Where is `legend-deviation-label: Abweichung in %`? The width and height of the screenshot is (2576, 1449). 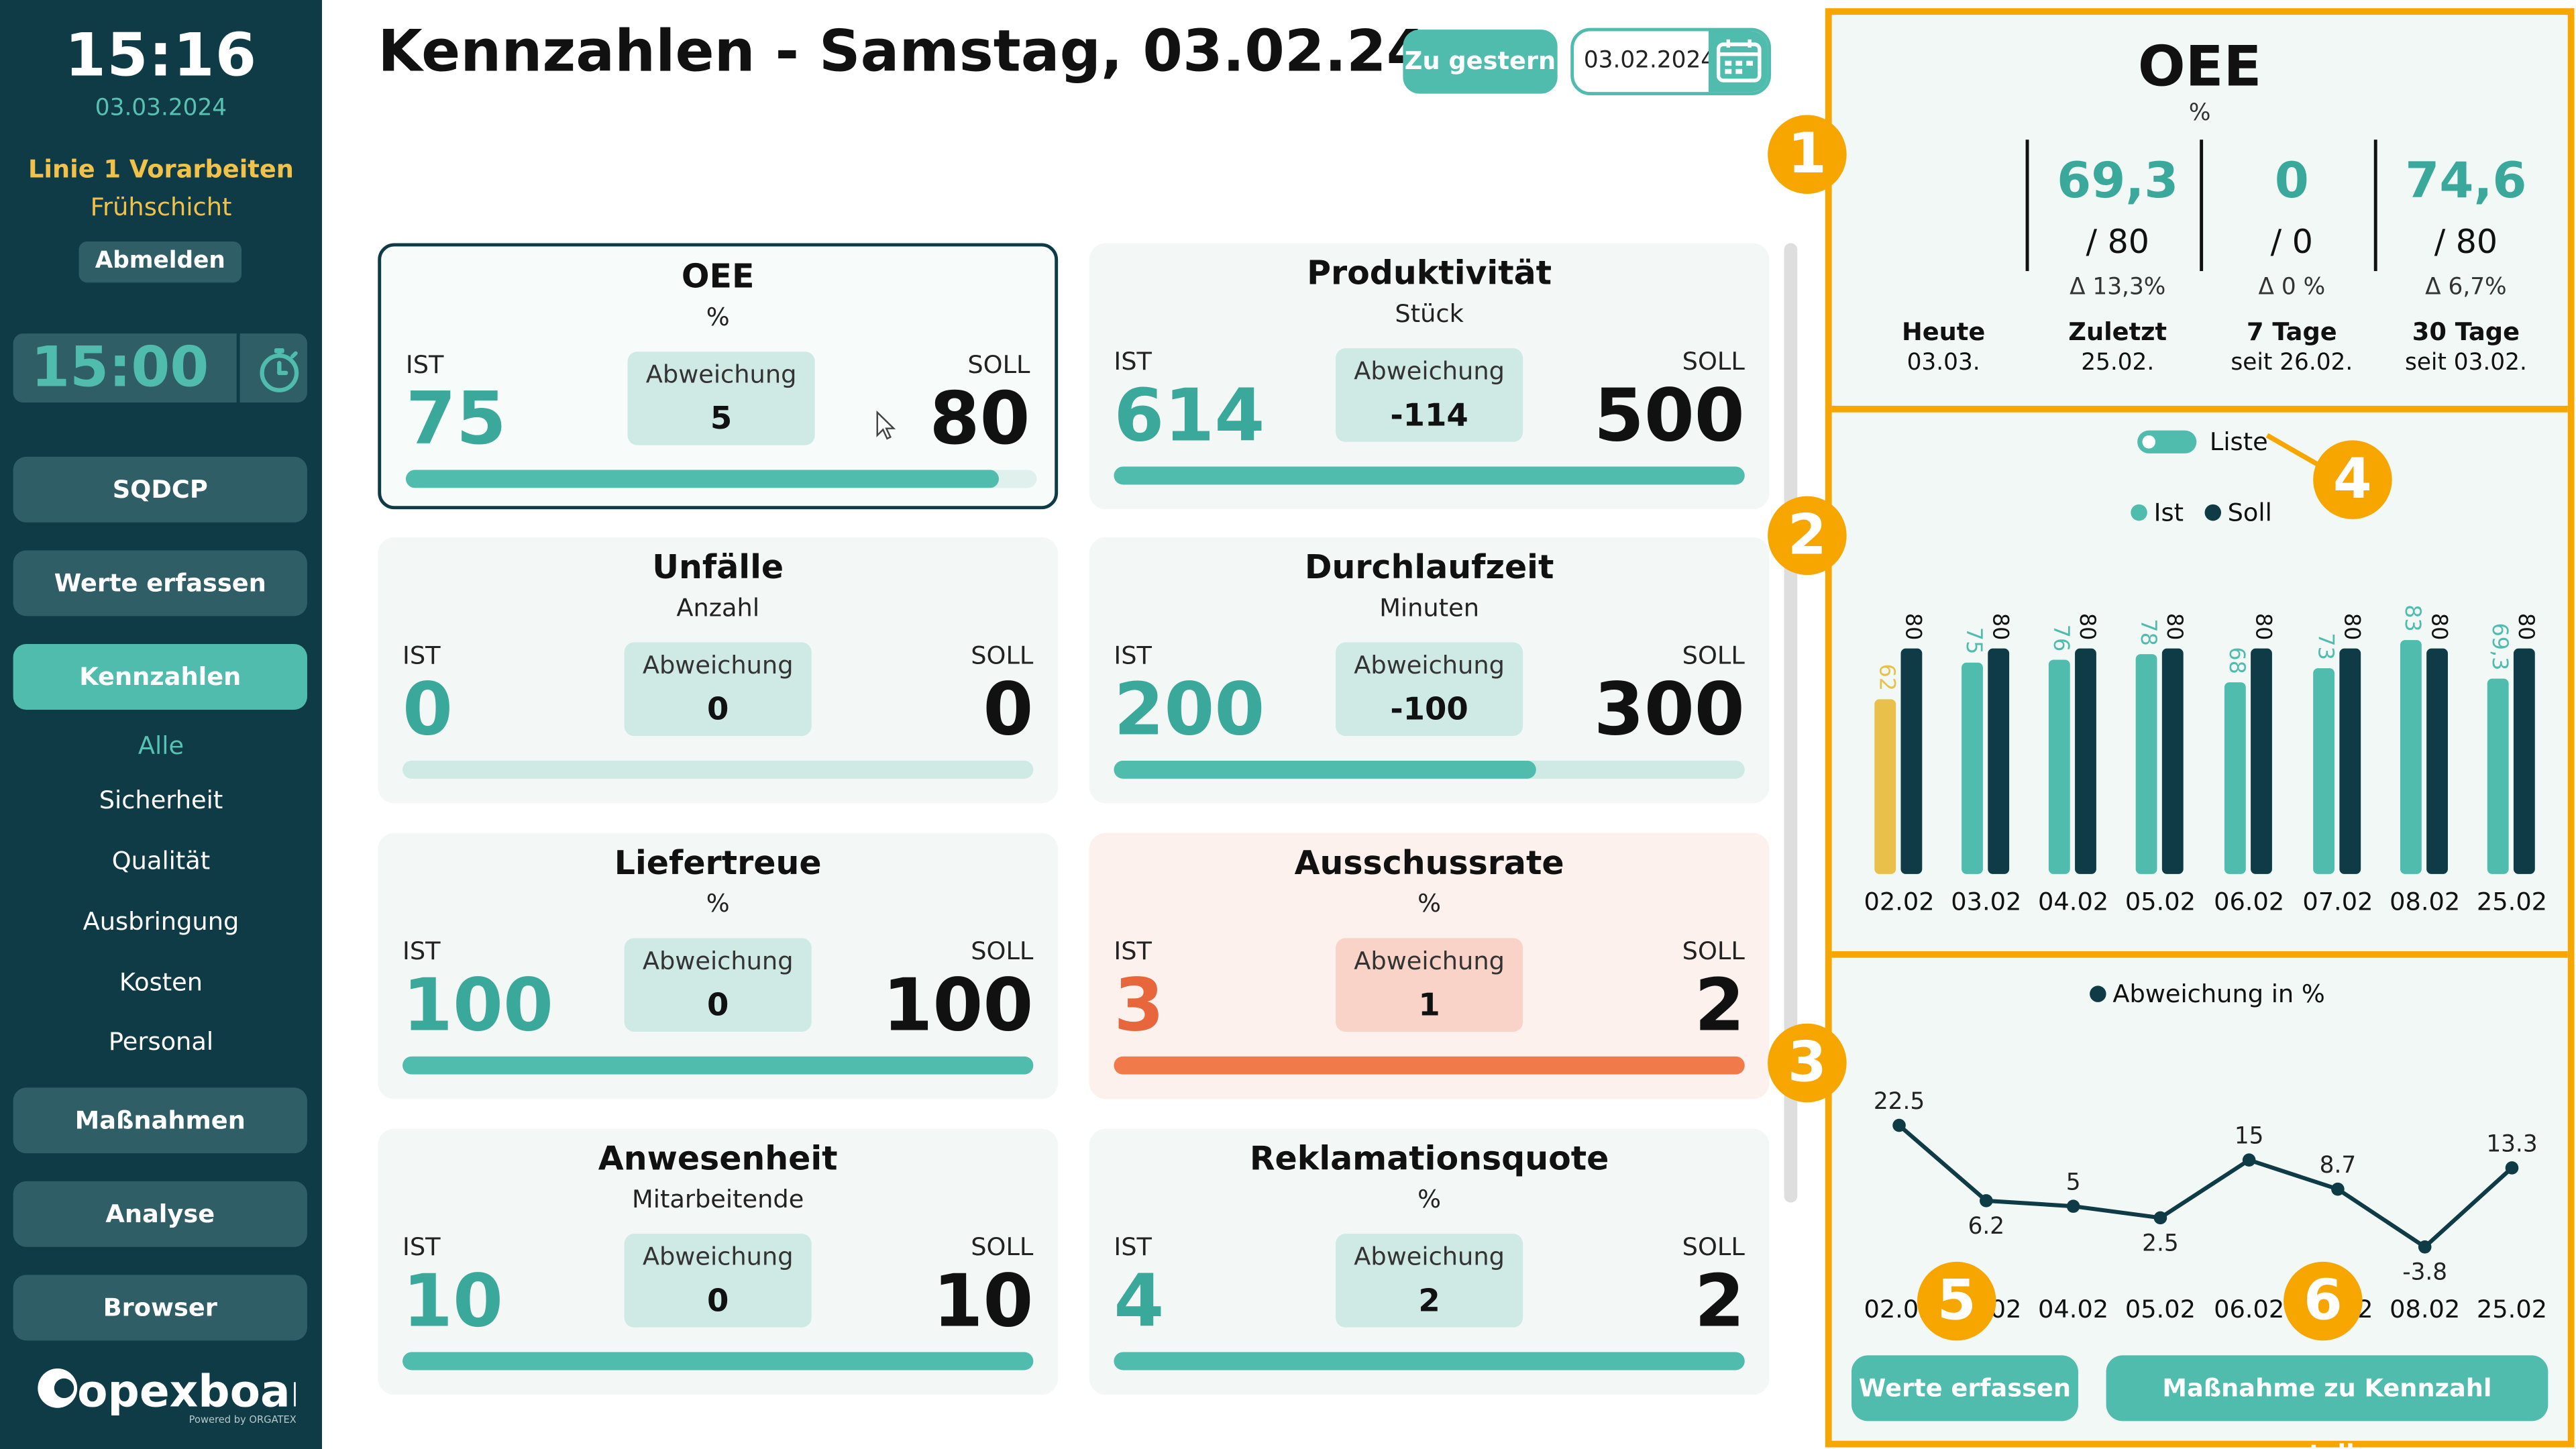 legend-deviation-label: Abweichung in % is located at coordinates (2218, 994).